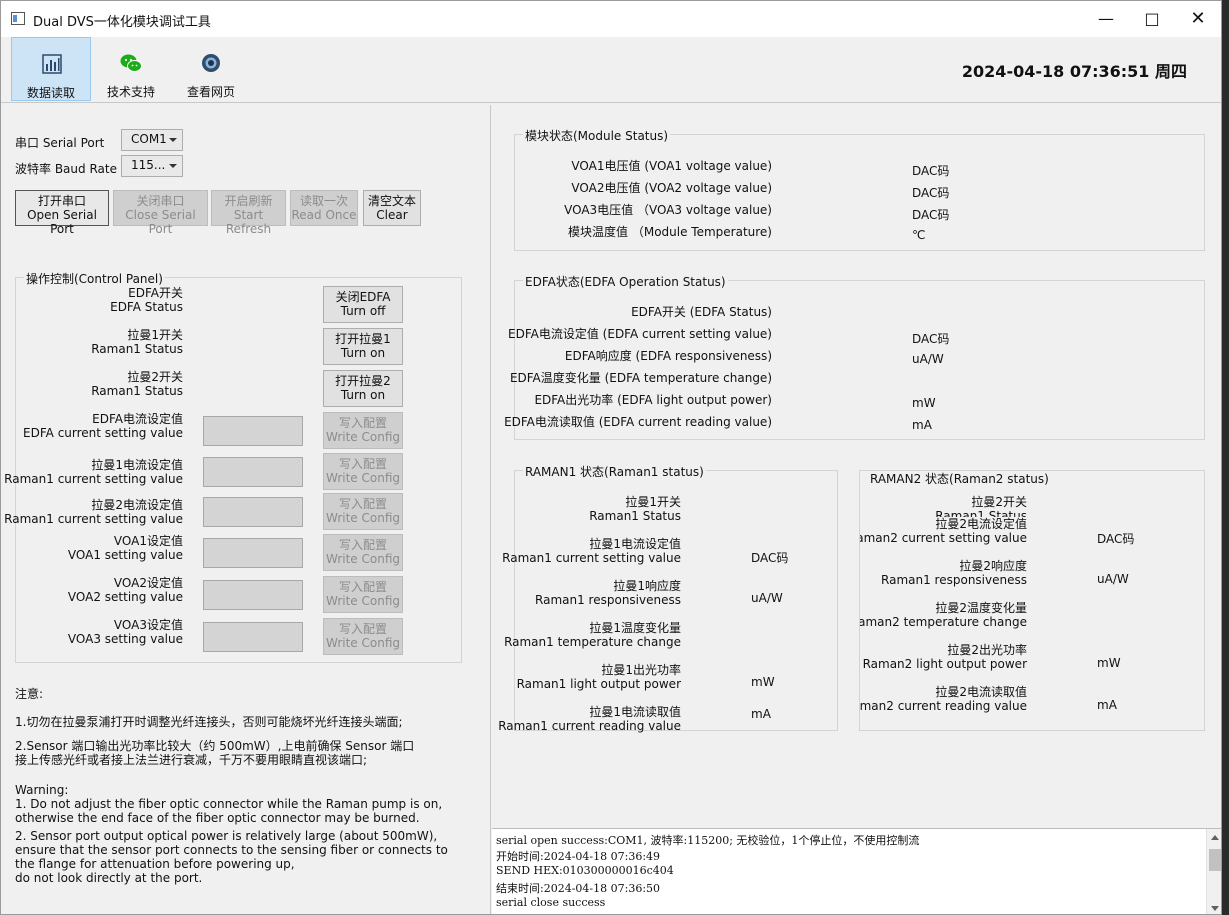 This screenshot has height=915, width=1229. What do you see at coordinates (211, 69) in the screenshot?
I see `view-webpage-button: 查看网页` at bounding box center [211, 69].